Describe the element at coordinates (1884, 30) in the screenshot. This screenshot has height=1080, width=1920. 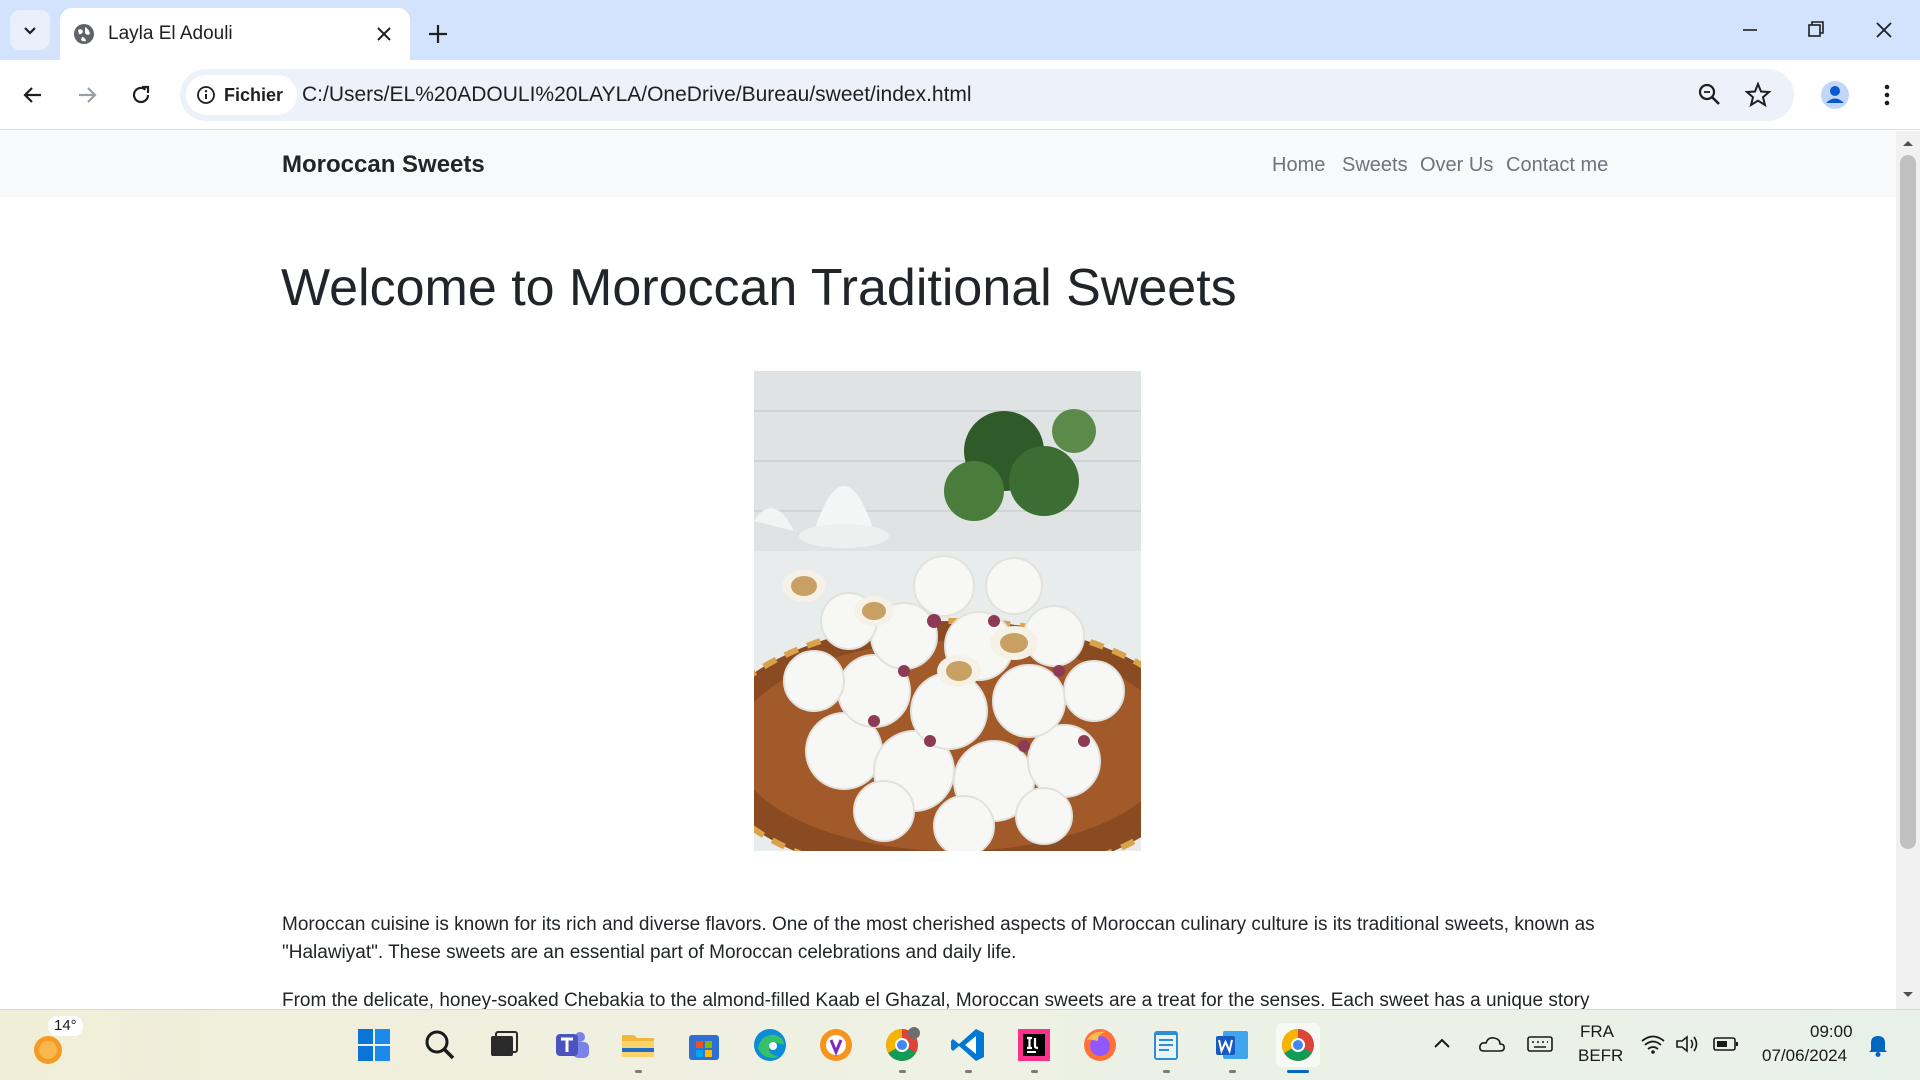
I see `window-close-icon` at that location.